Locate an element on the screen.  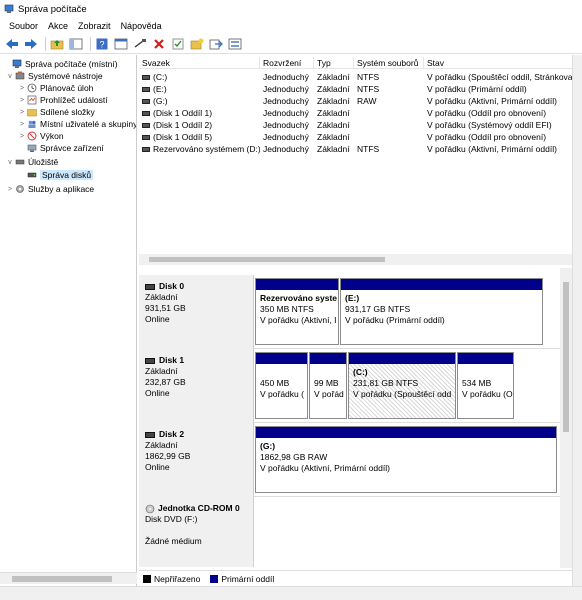
tree-item-computer-management: Správa počítače (místní) is located at coordinates (60, 64).